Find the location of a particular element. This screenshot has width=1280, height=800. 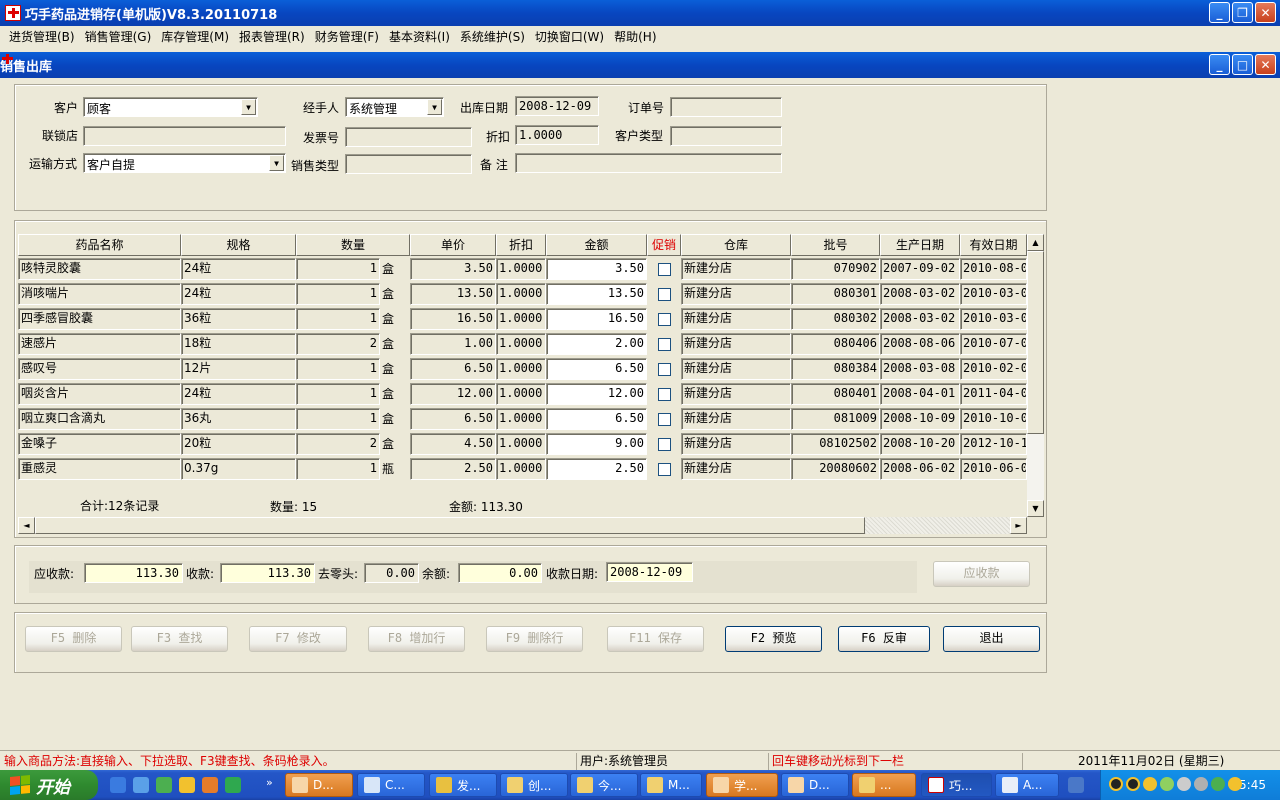

receivable-button: 应收款 is located at coordinates (981, 574).